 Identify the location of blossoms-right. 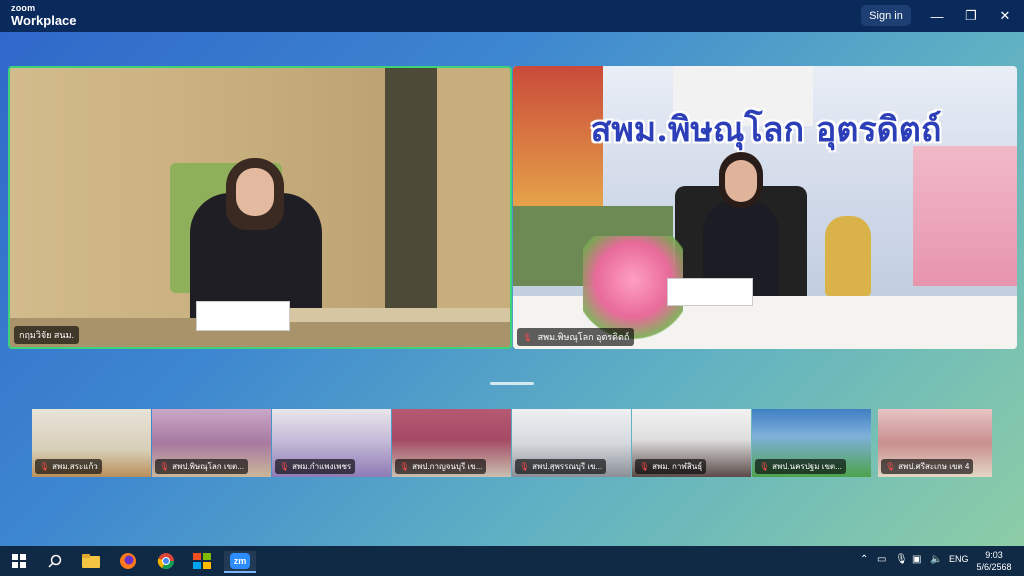
(965, 216).